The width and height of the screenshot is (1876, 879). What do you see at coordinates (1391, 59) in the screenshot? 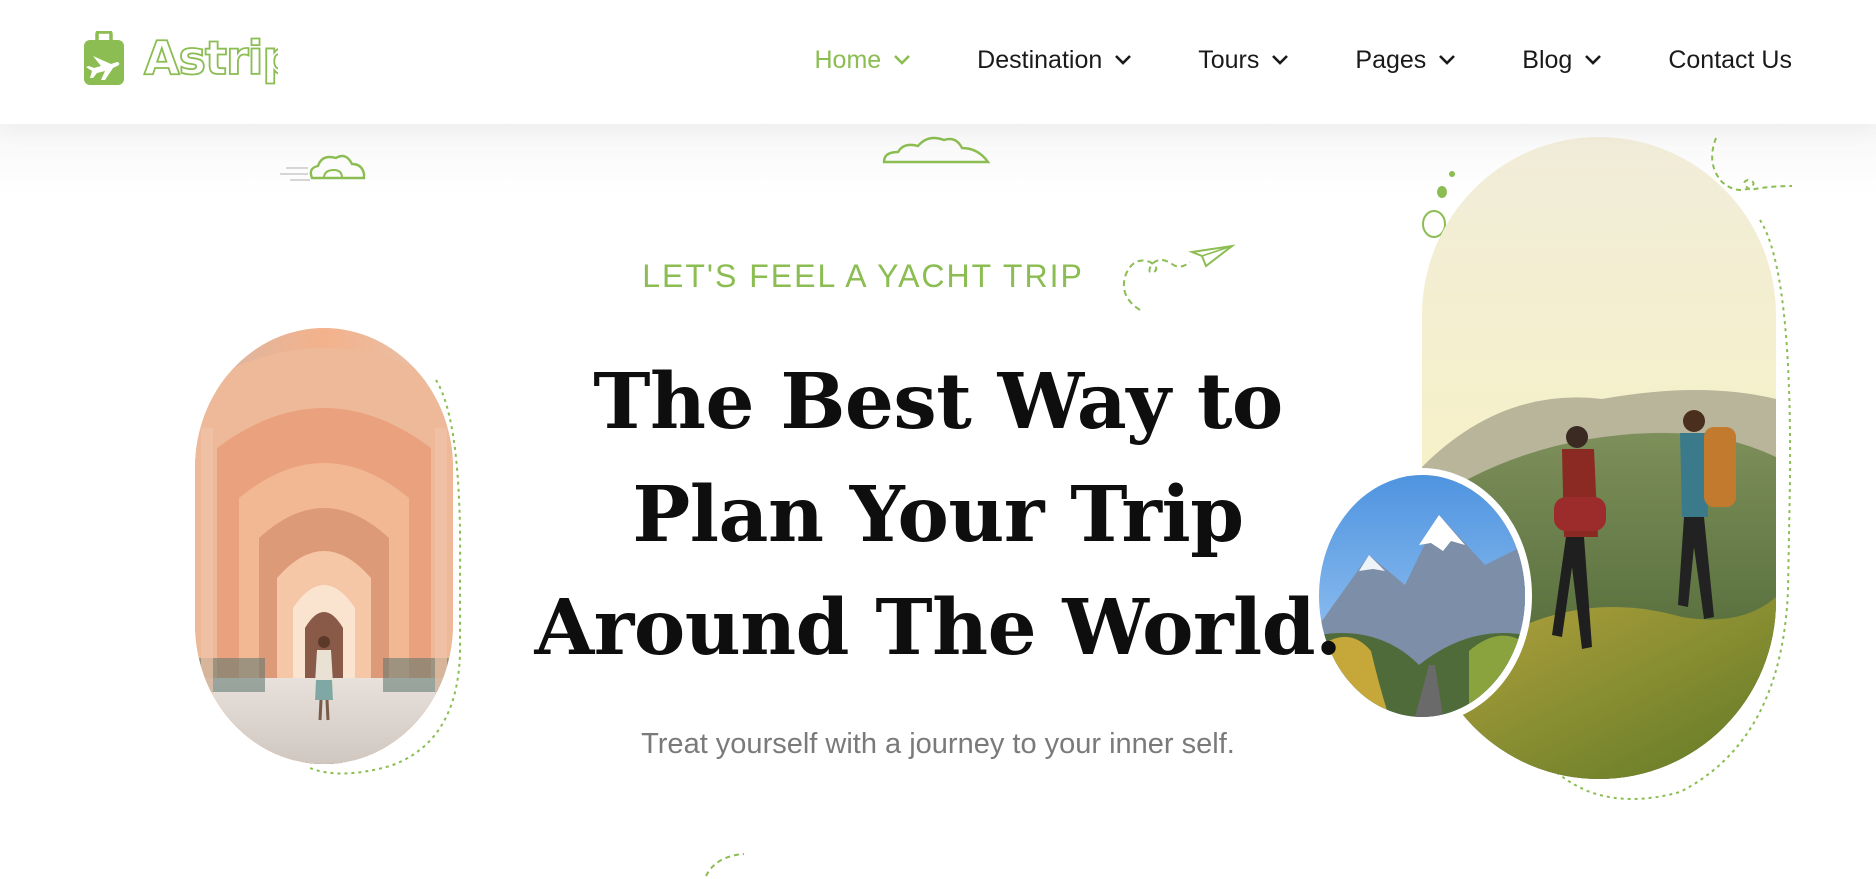
I see `nav-item-label: Pages` at bounding box center [1391, 59].